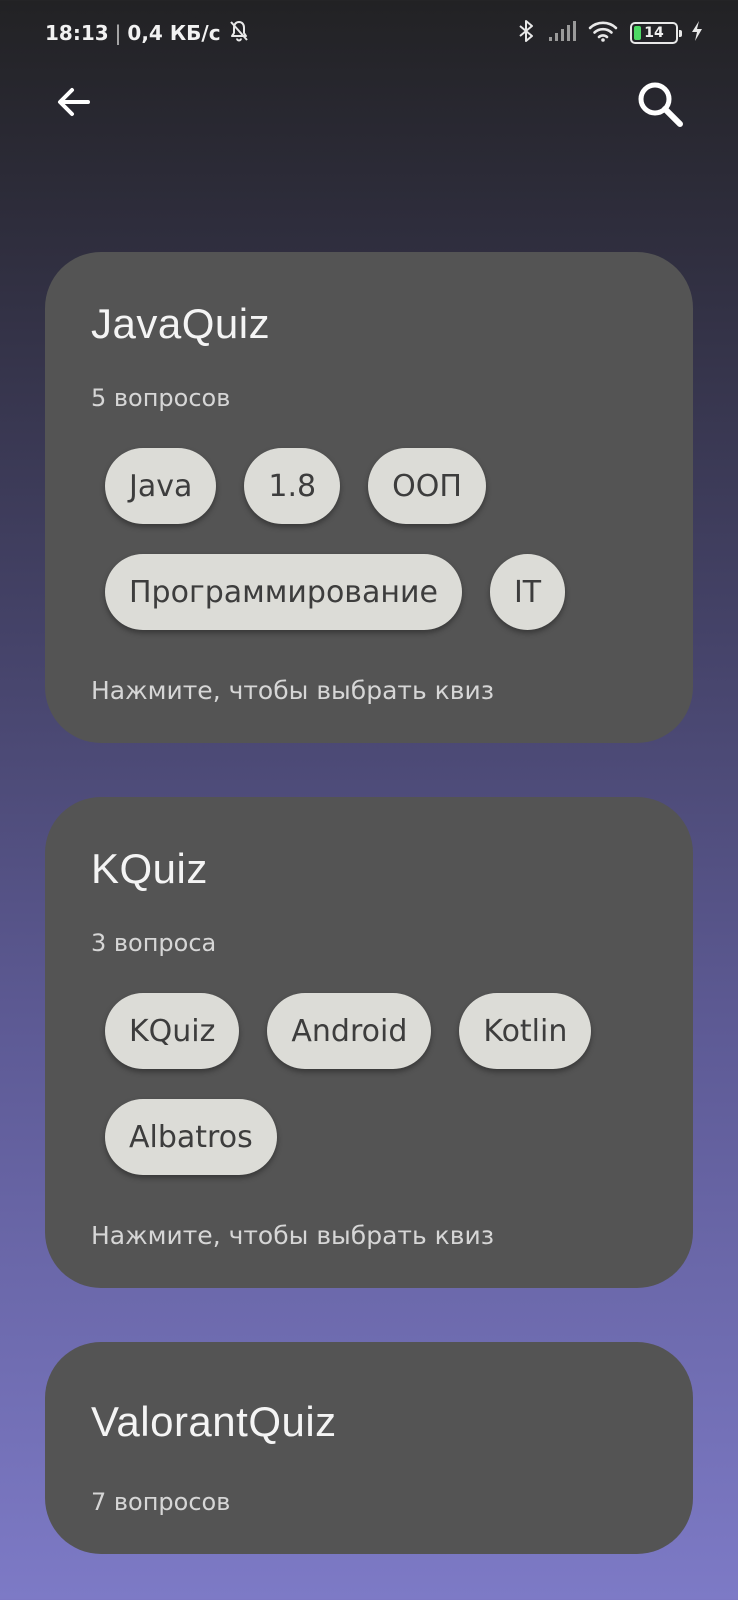 This screenshot has width=738, height=1600. I want to click on status-right: 14, so click(610, 33).